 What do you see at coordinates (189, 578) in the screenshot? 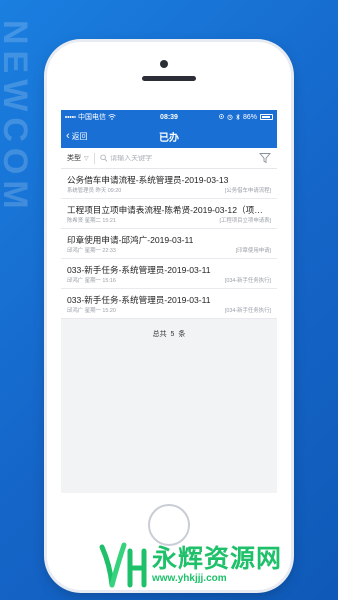
I see `brand-url: www.yhkjjj.com` at bounding box center [189, 578].